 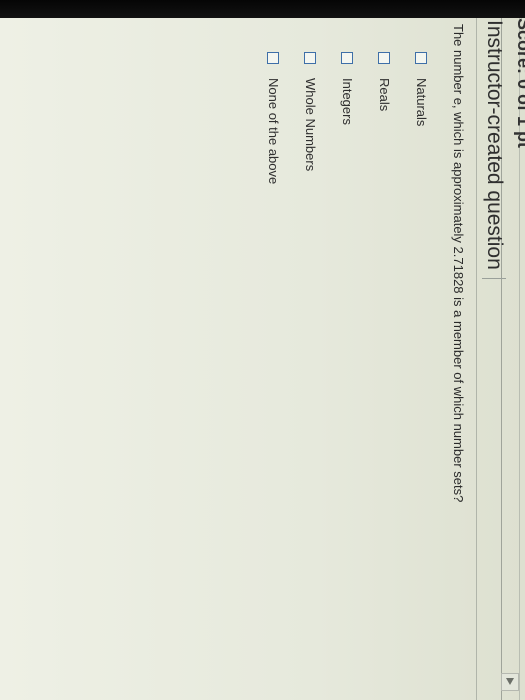 I want to click on option-label: Whole Numbers, so click(x=310, y=125).